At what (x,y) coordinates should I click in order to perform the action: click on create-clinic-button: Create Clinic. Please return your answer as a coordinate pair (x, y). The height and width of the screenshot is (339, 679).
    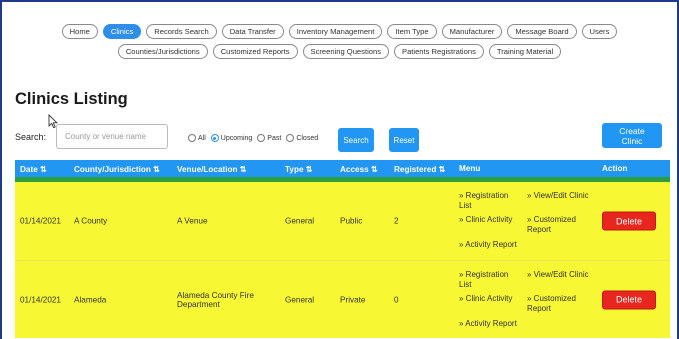
    Looking at the image, I should click on (632, 135).